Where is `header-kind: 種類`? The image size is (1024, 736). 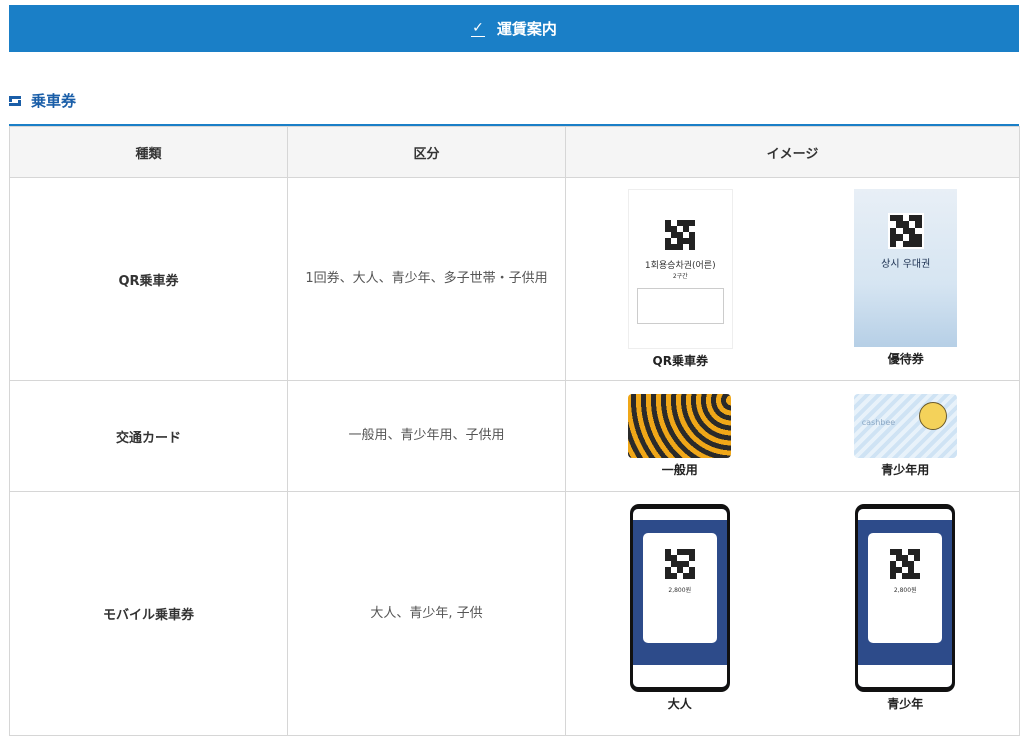 header-kind: 種類 is located at coordinates (148, 152).